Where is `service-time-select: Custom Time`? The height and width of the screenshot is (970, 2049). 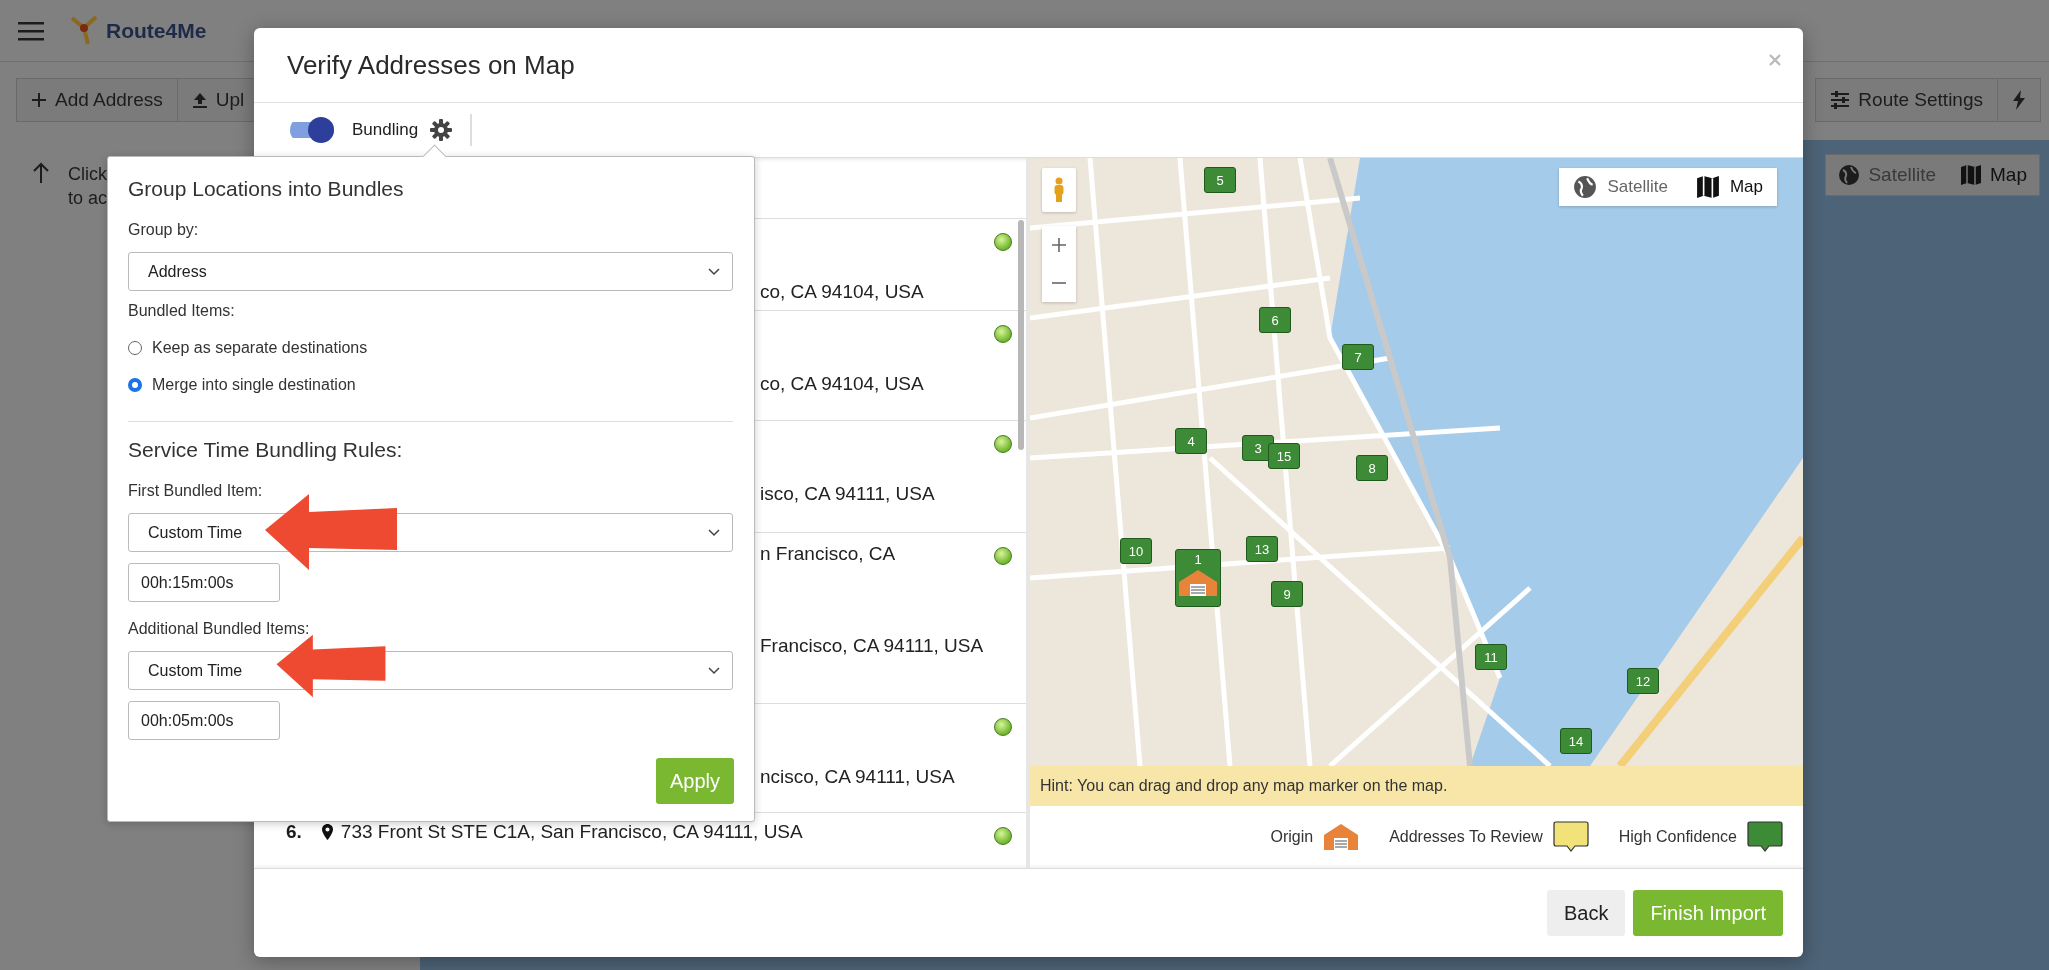 service-time-select: Custom Time is located at coordinates (430, 670).